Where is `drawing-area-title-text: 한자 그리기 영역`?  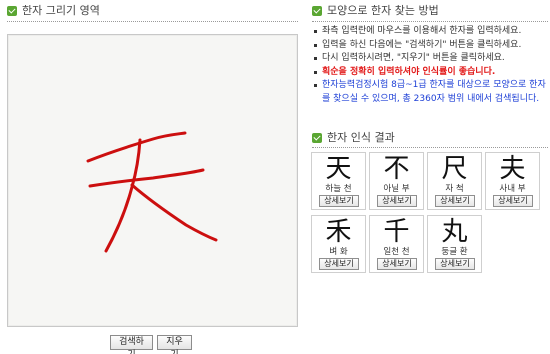 drawing-area-title-text: 한자 그리기 영역 is located at coordinates (61, 10).